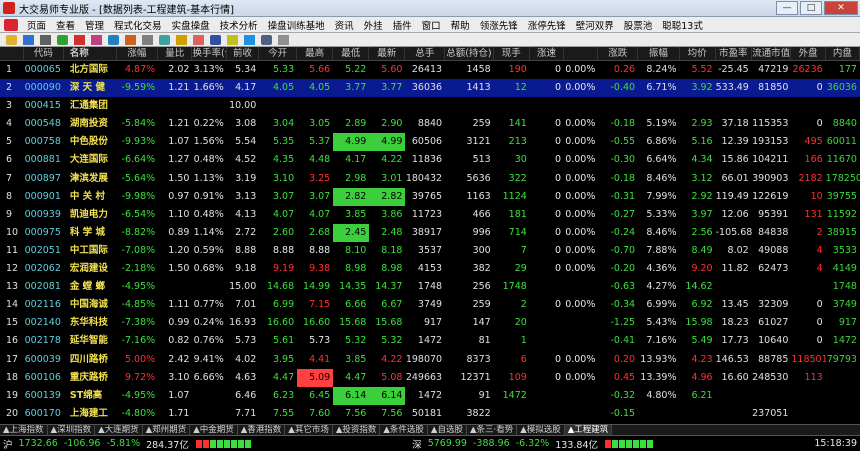 Image resolution: width=860 pixels, height=451 pixels. I want to click on tab-10: ▲条三·看势, so click(492, 430).